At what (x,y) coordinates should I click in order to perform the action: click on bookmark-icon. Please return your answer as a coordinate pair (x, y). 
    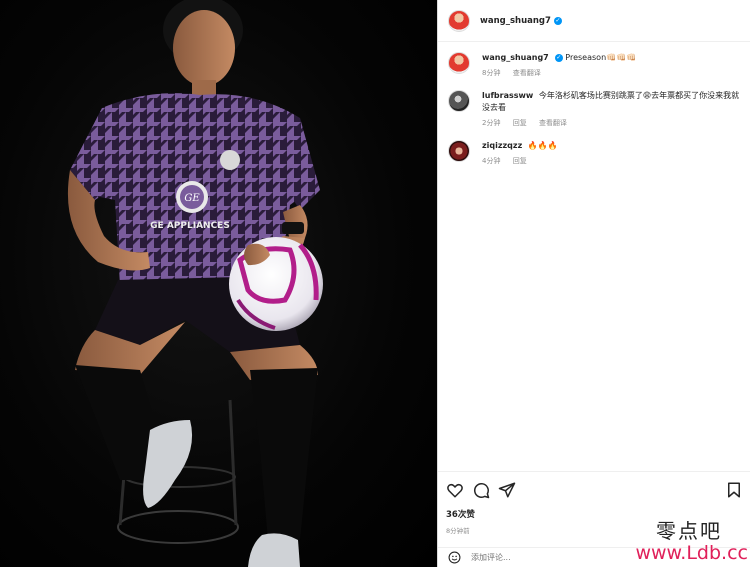
    Looking at the image, I should click on (734, 490).